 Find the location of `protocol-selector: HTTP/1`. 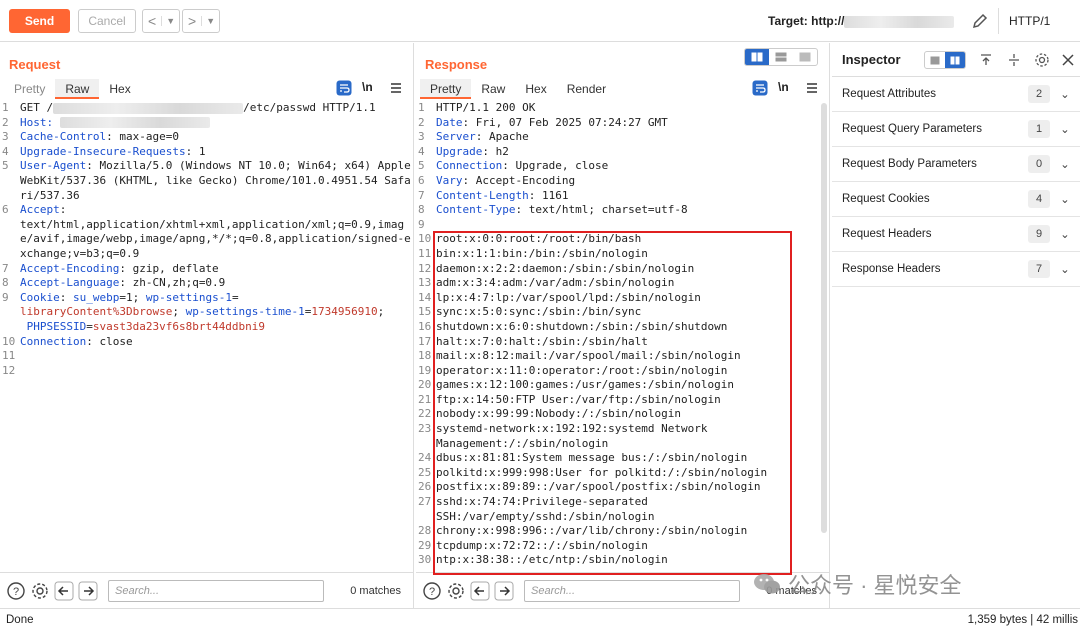

protocol-selector: HTTP/1 is located at coordinates (1024, 21).